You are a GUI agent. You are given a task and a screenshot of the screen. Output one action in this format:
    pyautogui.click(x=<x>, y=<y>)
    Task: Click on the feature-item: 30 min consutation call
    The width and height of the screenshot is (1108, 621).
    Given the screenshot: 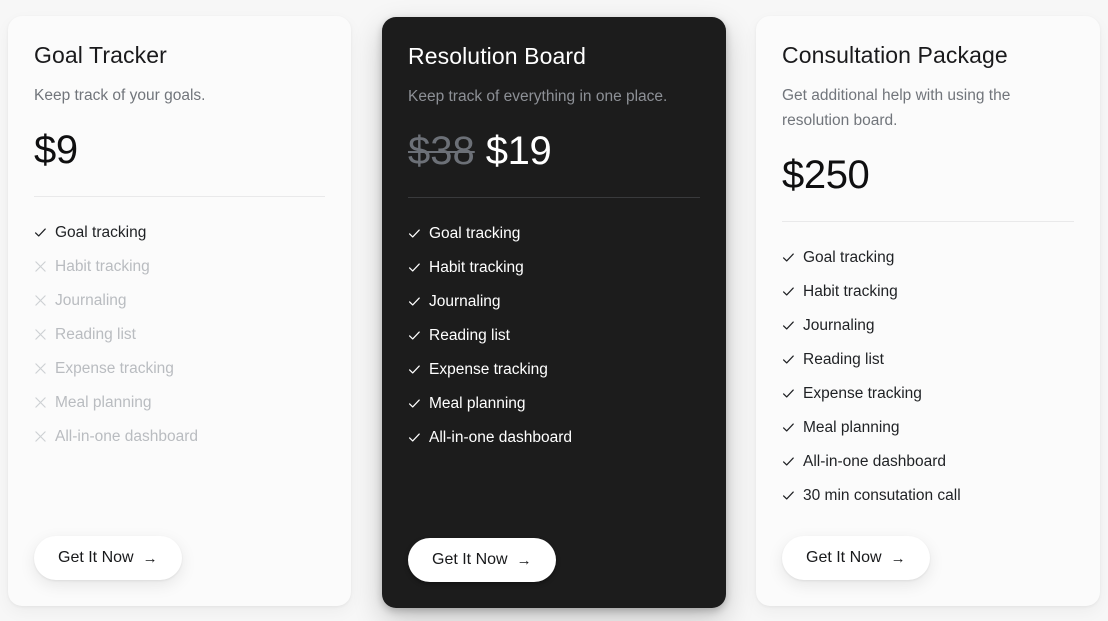 What is the action you would take?
    pyautogui.click(x=928, y=496)
    